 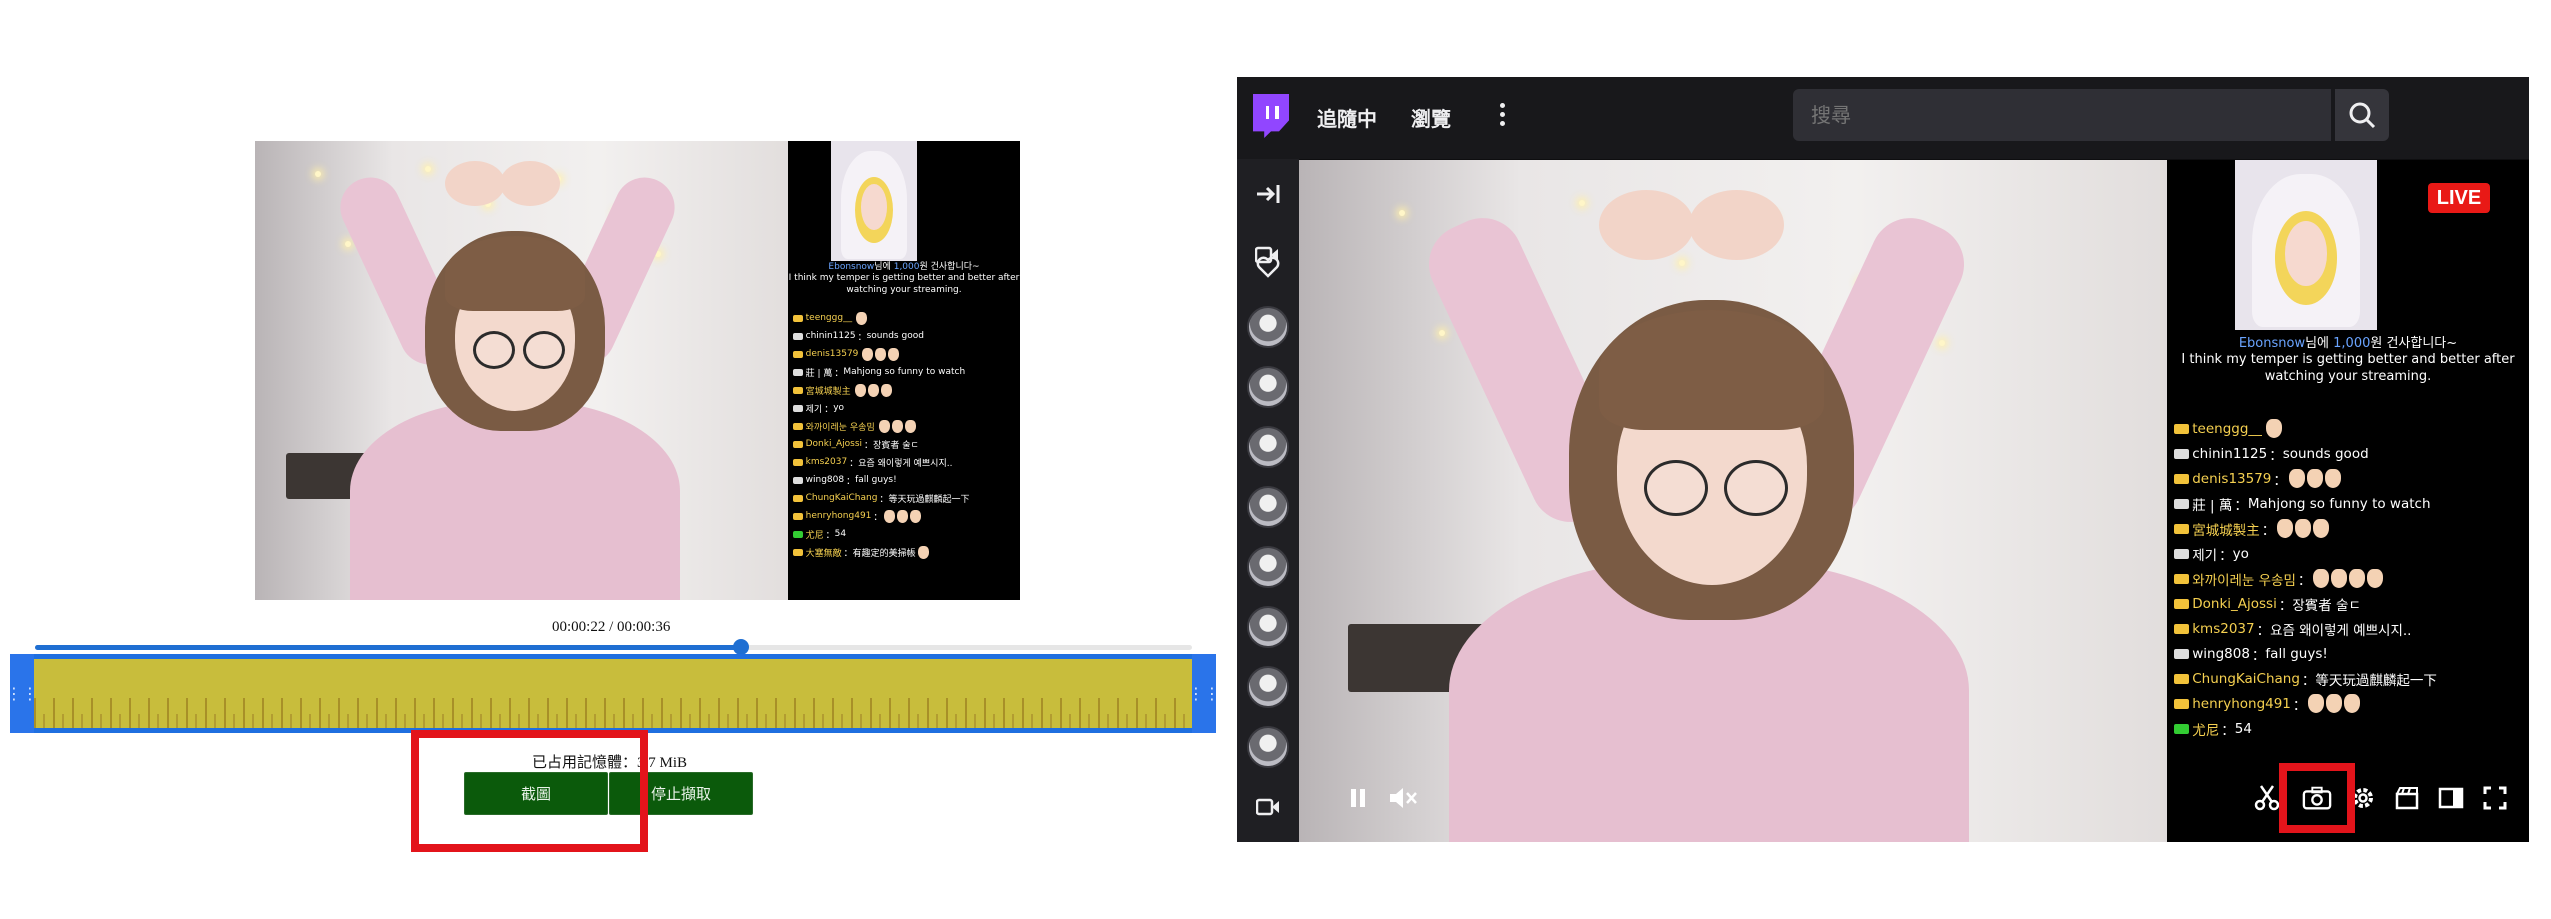 I want to click on chat-line: denis13579, so click(x=881, y=354).